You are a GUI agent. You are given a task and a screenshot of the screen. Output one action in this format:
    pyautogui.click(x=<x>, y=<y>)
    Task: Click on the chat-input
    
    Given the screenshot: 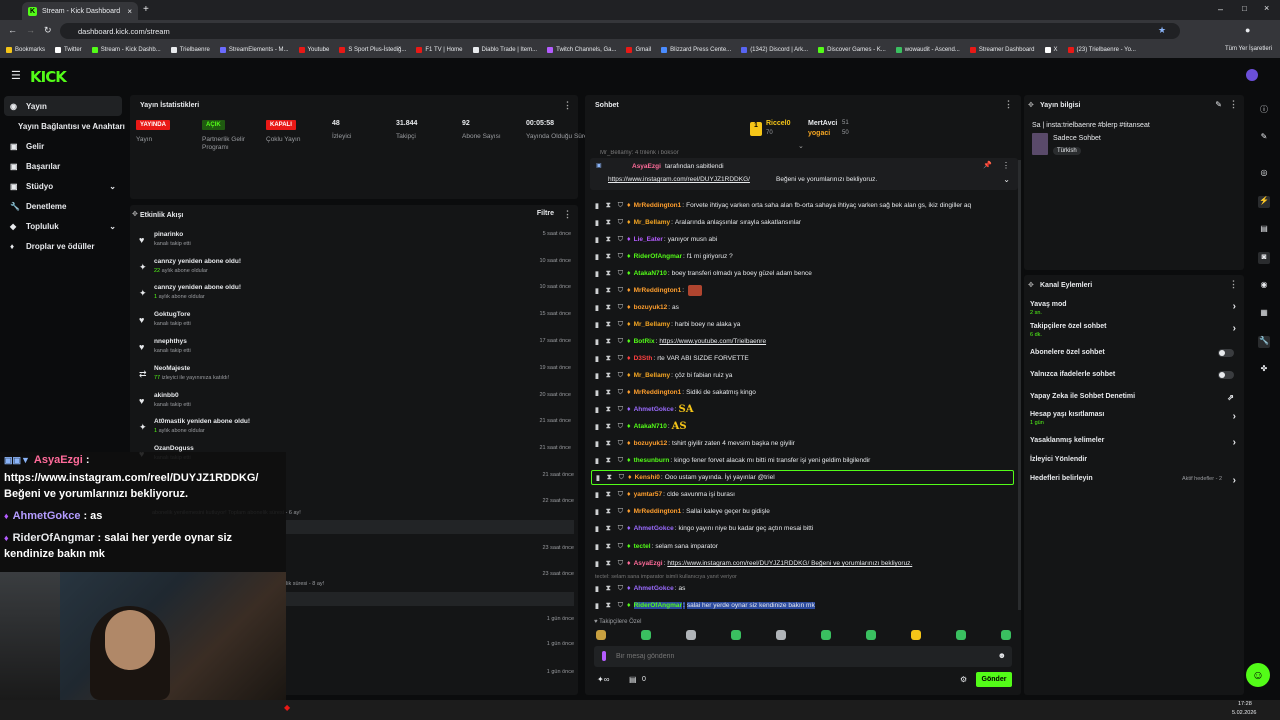 What is the action you would take?
    pyautogui.click(x=801, y=656)
    